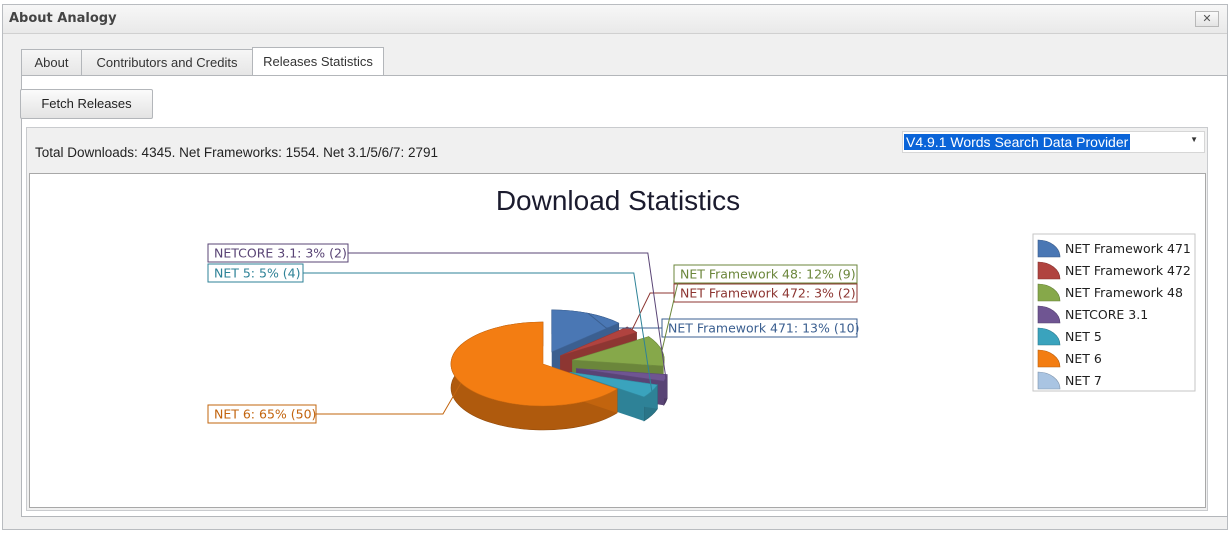 The height and width of the screenshot is (534, 1232). I want to click on close-icon: ✕, so click(1207, 18).